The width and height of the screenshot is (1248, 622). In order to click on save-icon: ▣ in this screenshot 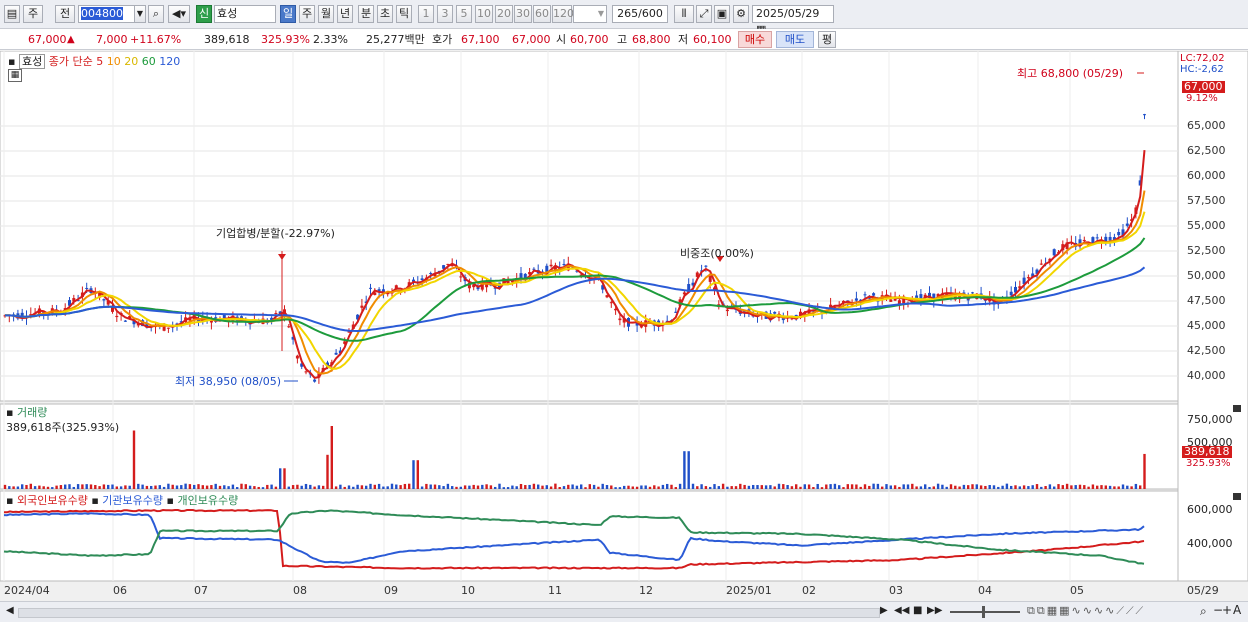, I will do `click(722, 14)`.